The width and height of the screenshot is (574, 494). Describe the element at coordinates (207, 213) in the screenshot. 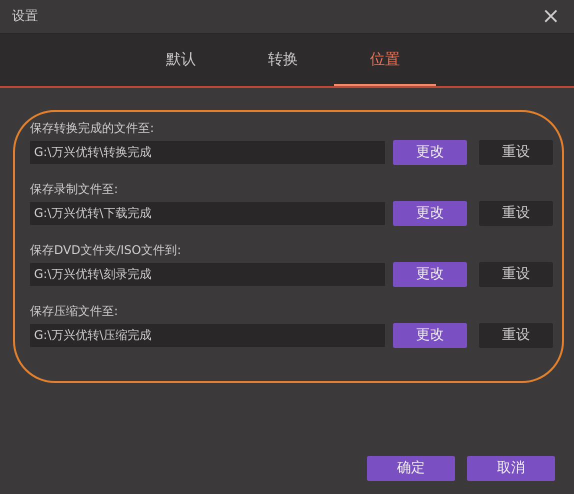

I see `path-field: G:\万兴优转\下载完成` at that location.